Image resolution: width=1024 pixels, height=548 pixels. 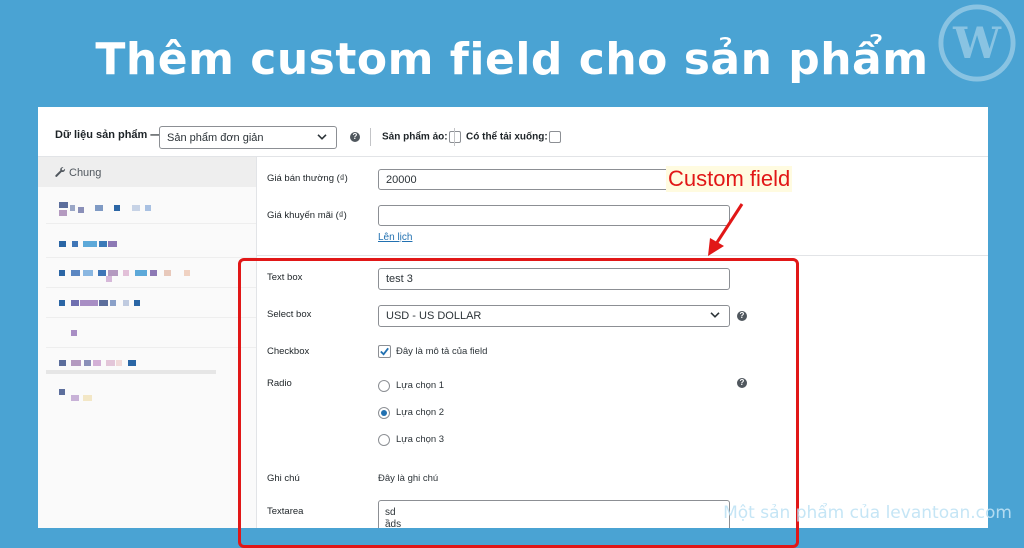 What do you see at coordinates (215, 137) in the screenshot?
I see `product-type-value: Sản phẩm đơn giản` at bounding box center [215, 137].